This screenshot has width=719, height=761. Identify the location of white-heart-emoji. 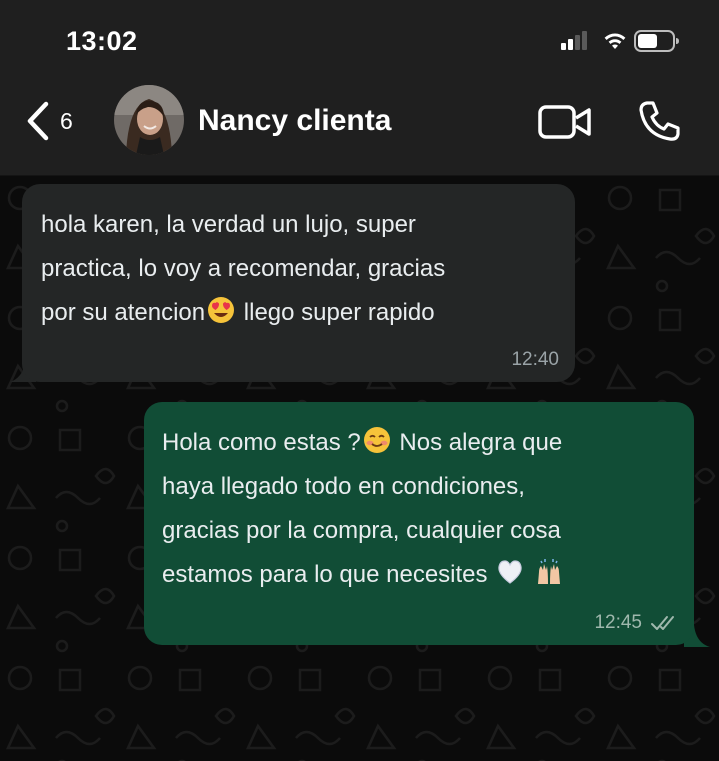
(510, 572).